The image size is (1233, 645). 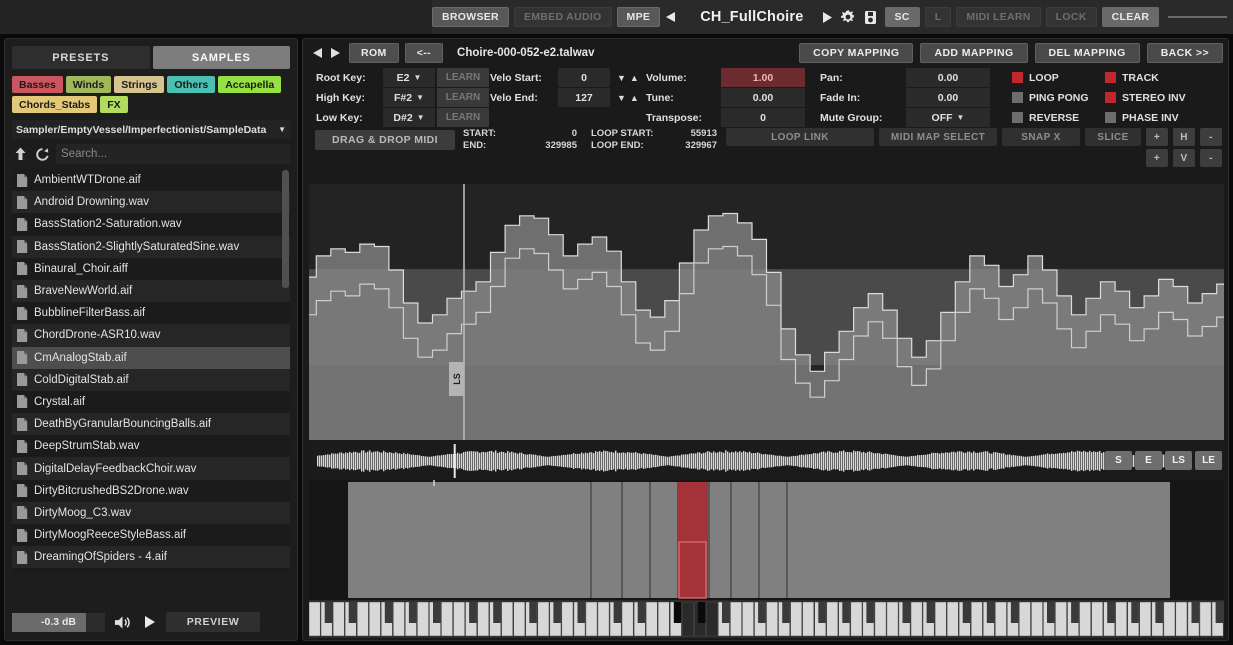 I want to click on list-item: DeathByGranularBouncingBalls.aif, so click(x=151, y=424).